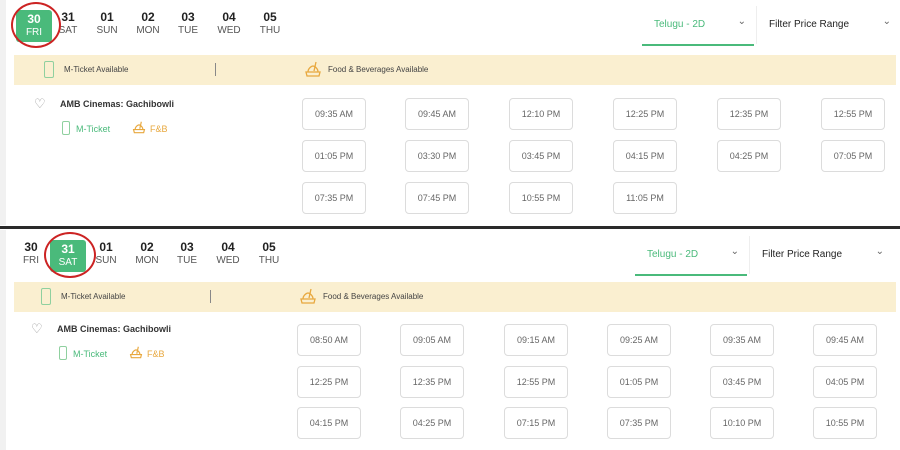 The height and width of the screenshot is (450, 900). What do you see at coordinates (432, 340) in the screenshot?
I see `showtime-slot: 09:05 AM` at bounding box center [432, 340].